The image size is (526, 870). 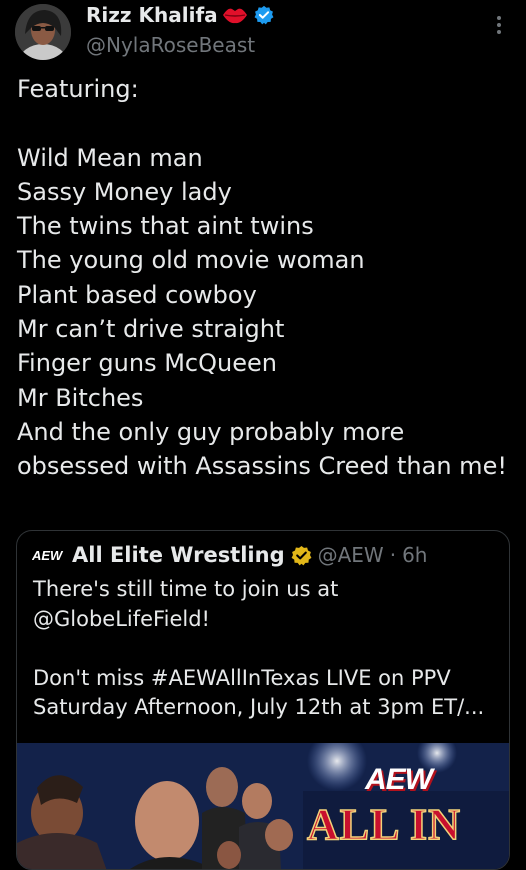 I want to click on author-display-name: Rizz Khalifa, so click(x=152, y=15).